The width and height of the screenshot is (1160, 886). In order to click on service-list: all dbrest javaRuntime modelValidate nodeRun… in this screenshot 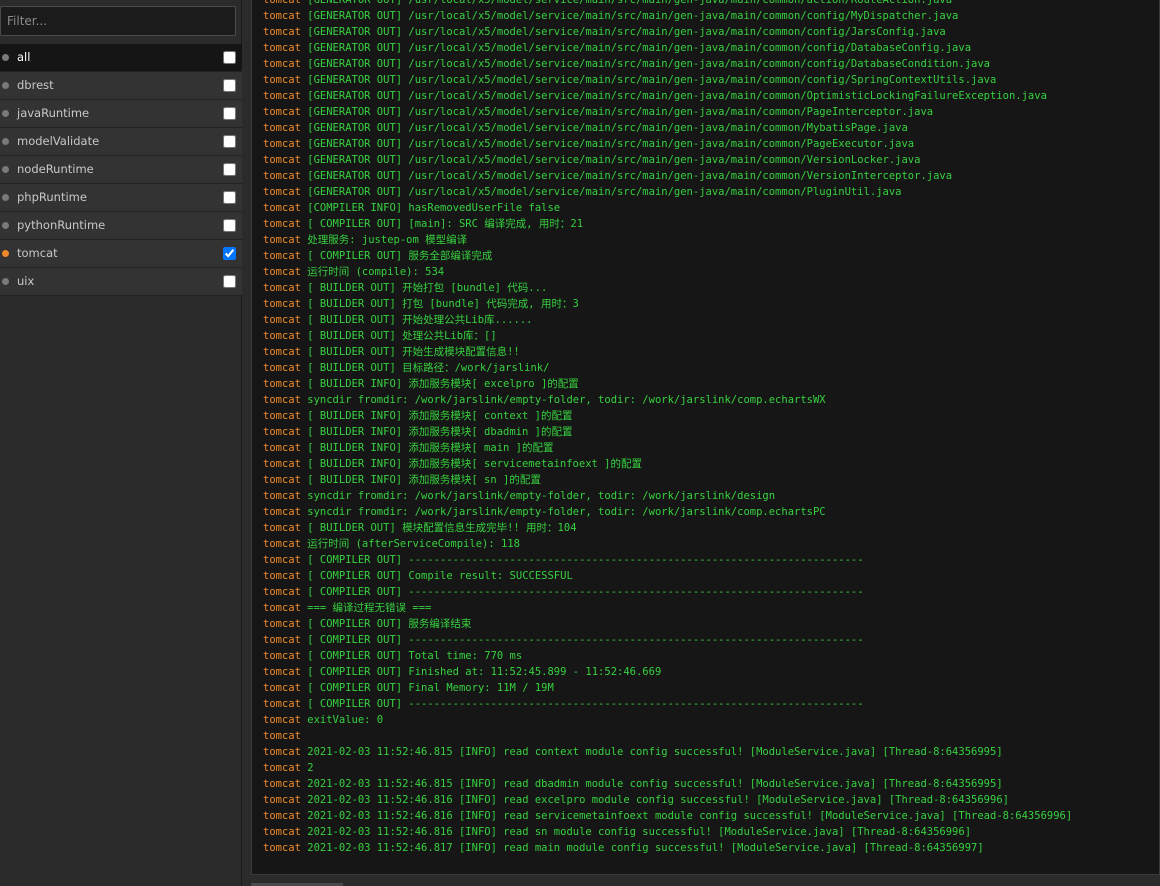, I will do `click(121, 170)`.